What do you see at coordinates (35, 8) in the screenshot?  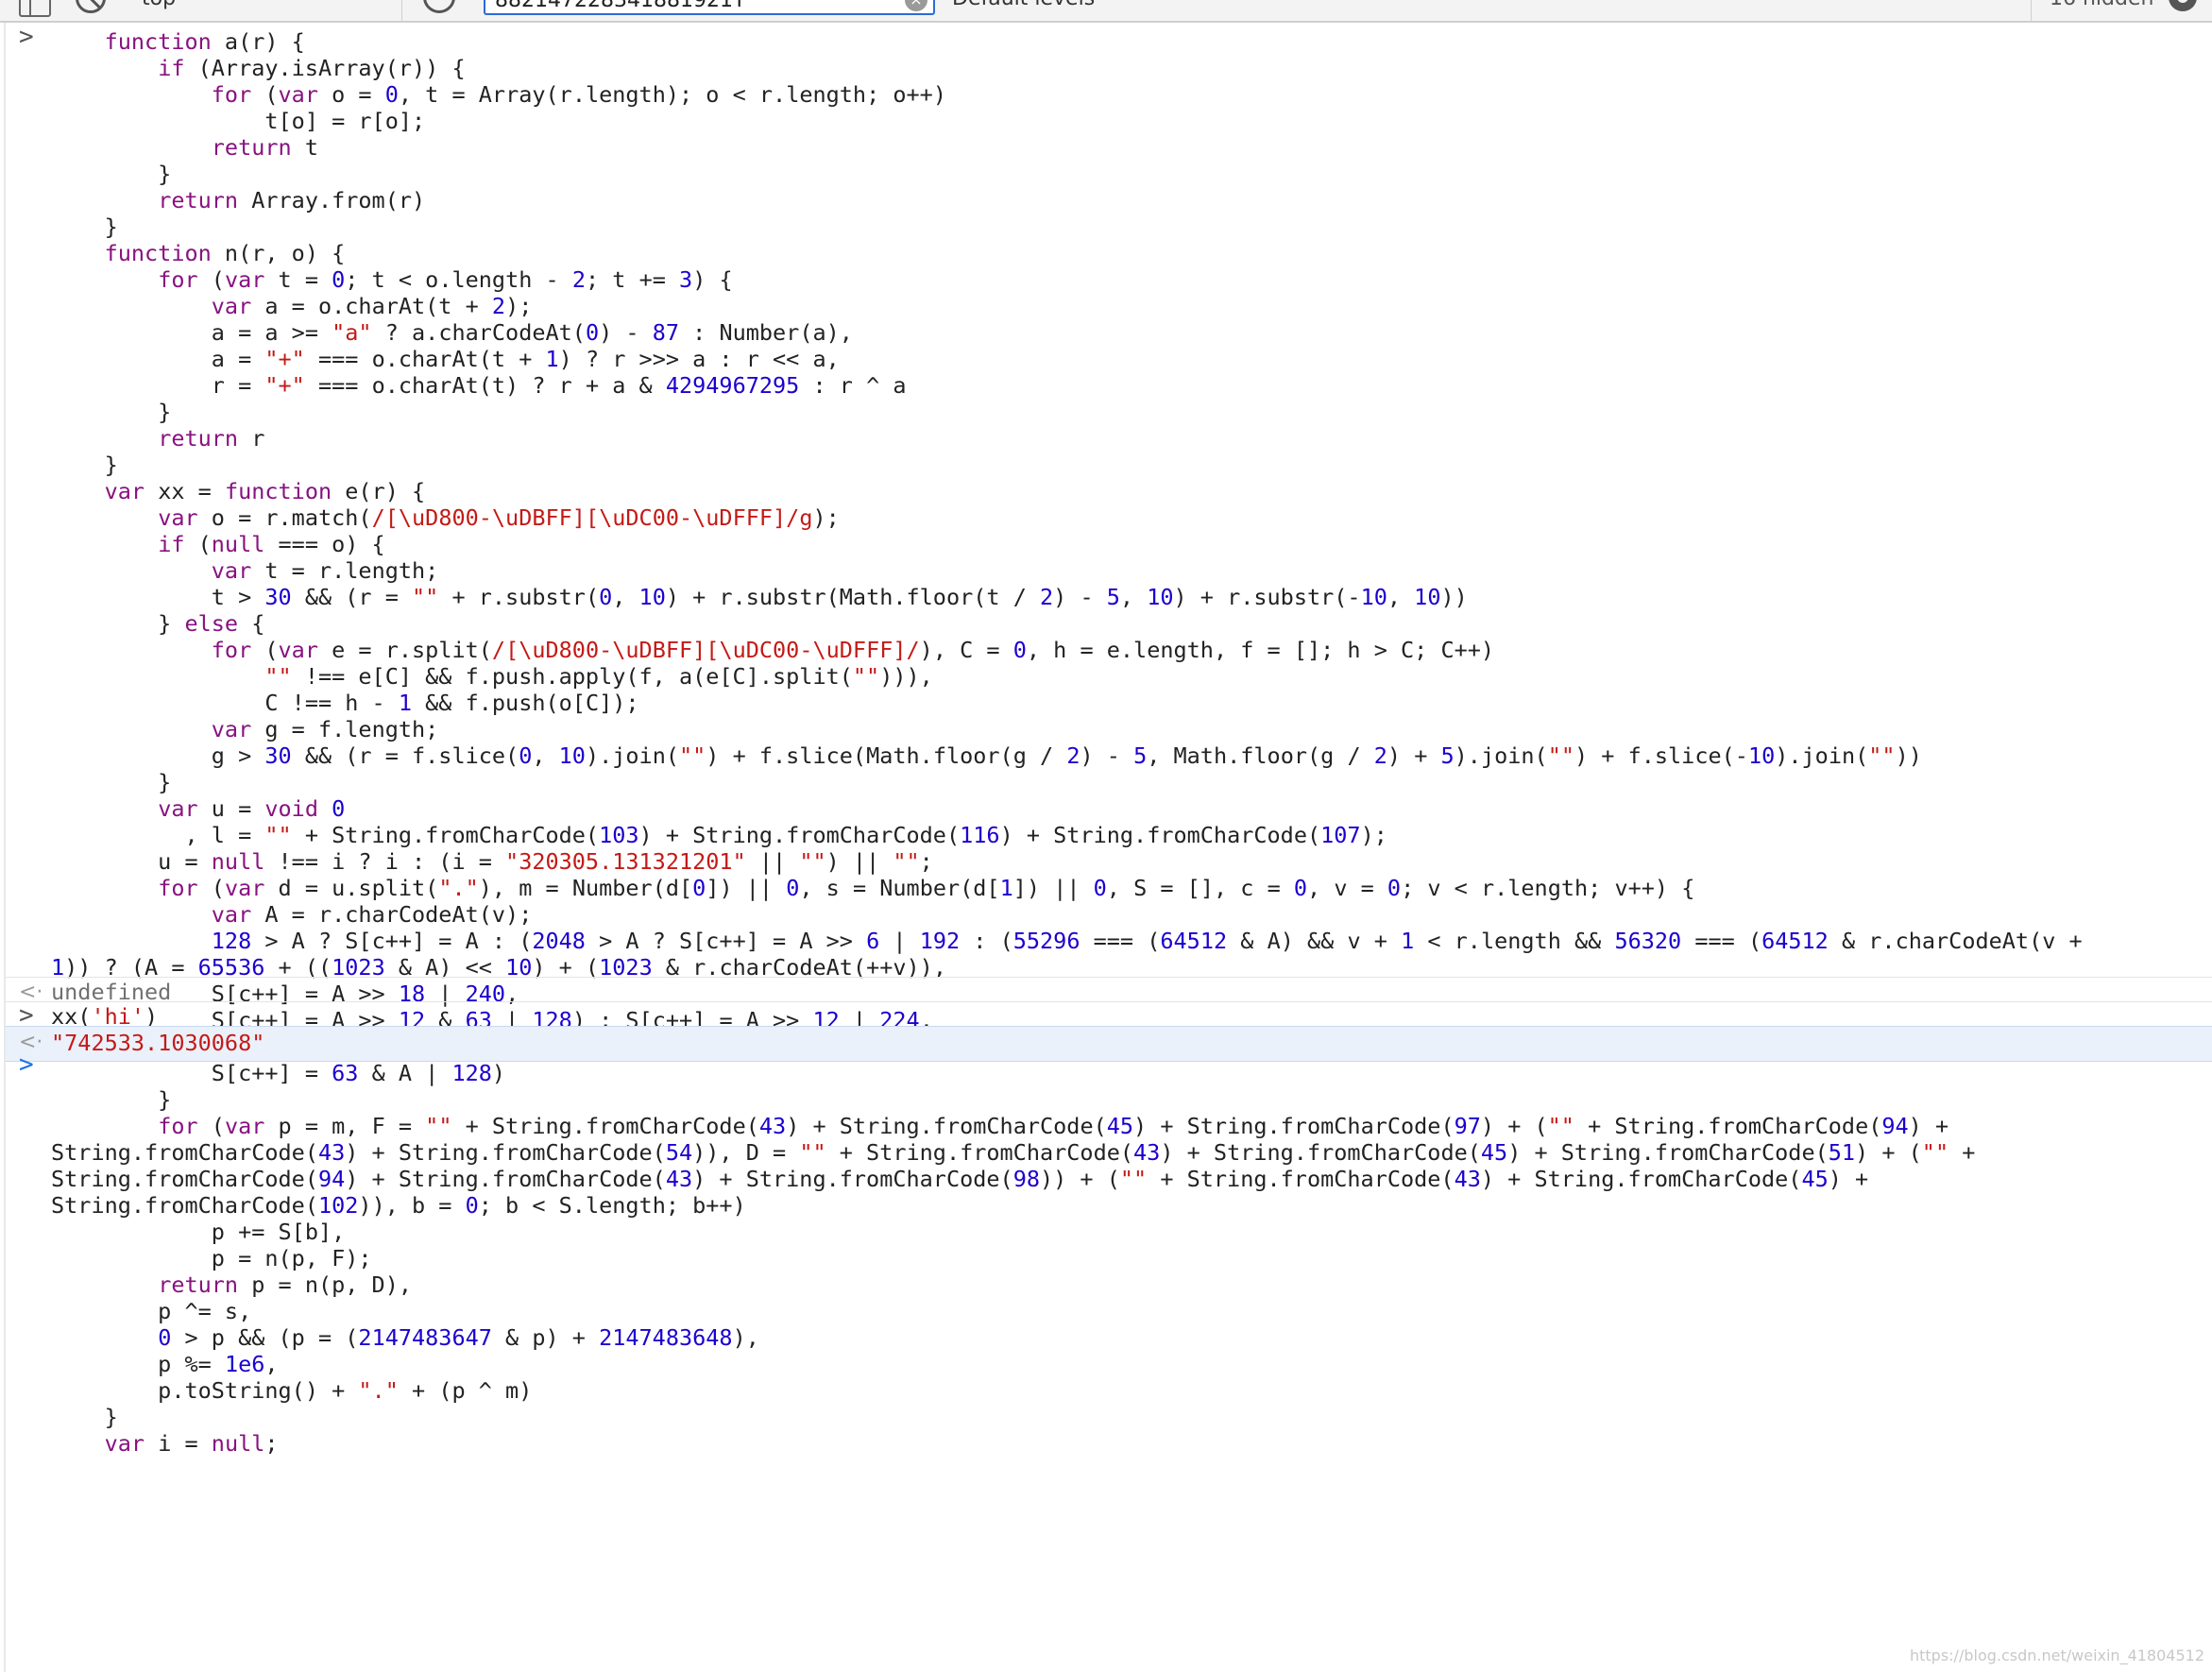 I see `sidebar-toggle-icon` at bounding box center [35, 8].